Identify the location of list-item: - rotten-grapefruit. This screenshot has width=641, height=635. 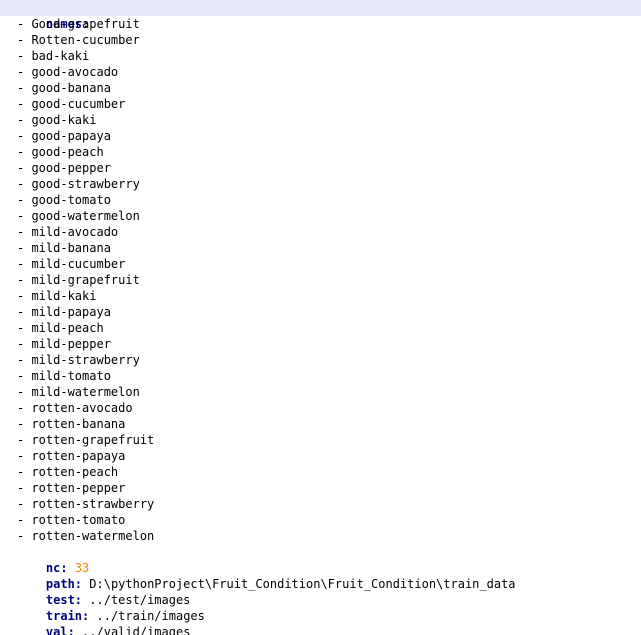
(320, 440).